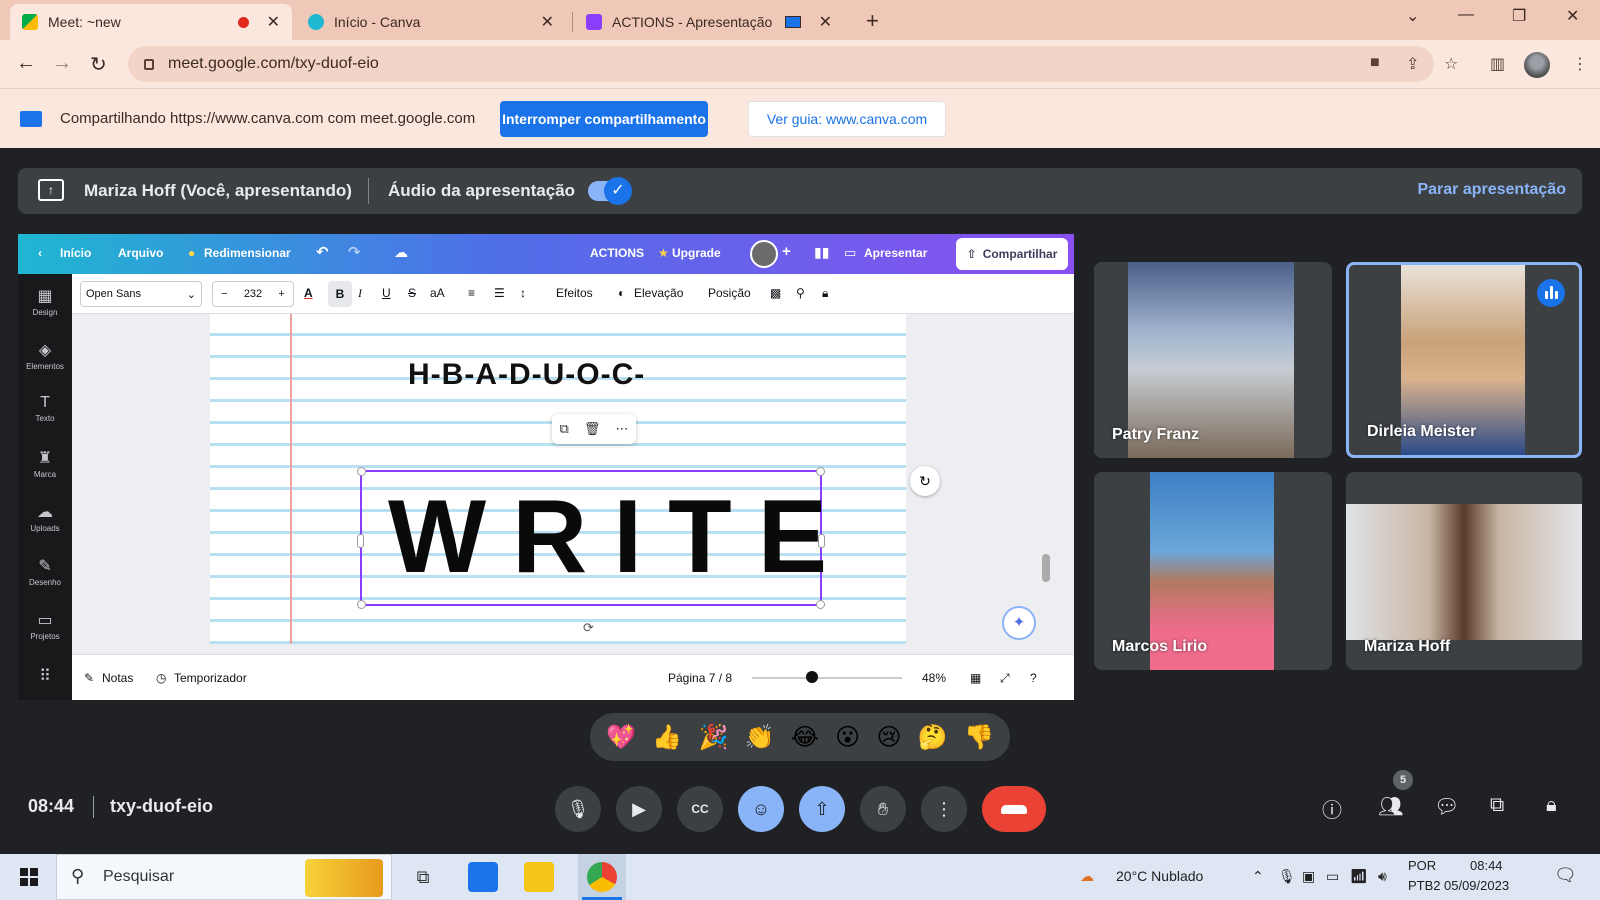 This screenshot has width=1600, height=900. I want to click on minimize-window-button: —, so click(1466, 15).